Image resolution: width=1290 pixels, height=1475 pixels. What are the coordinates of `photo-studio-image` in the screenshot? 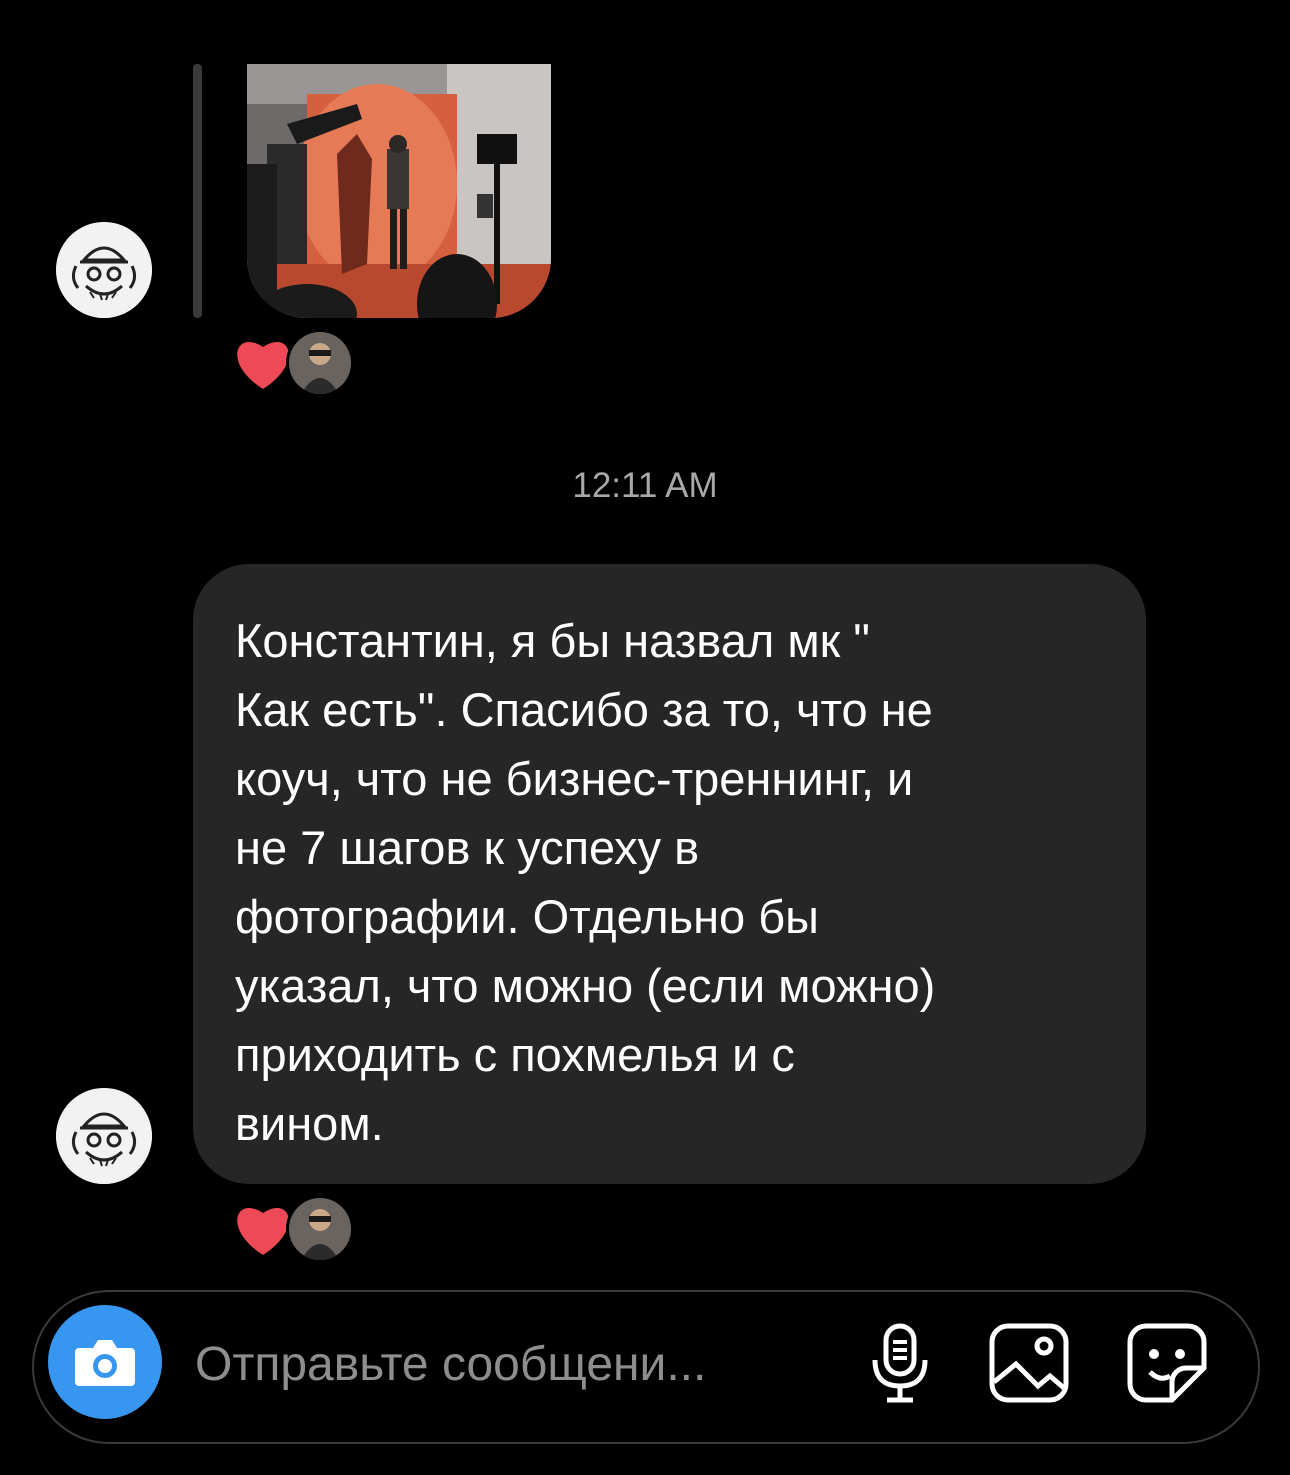 It's located at (399, 191).